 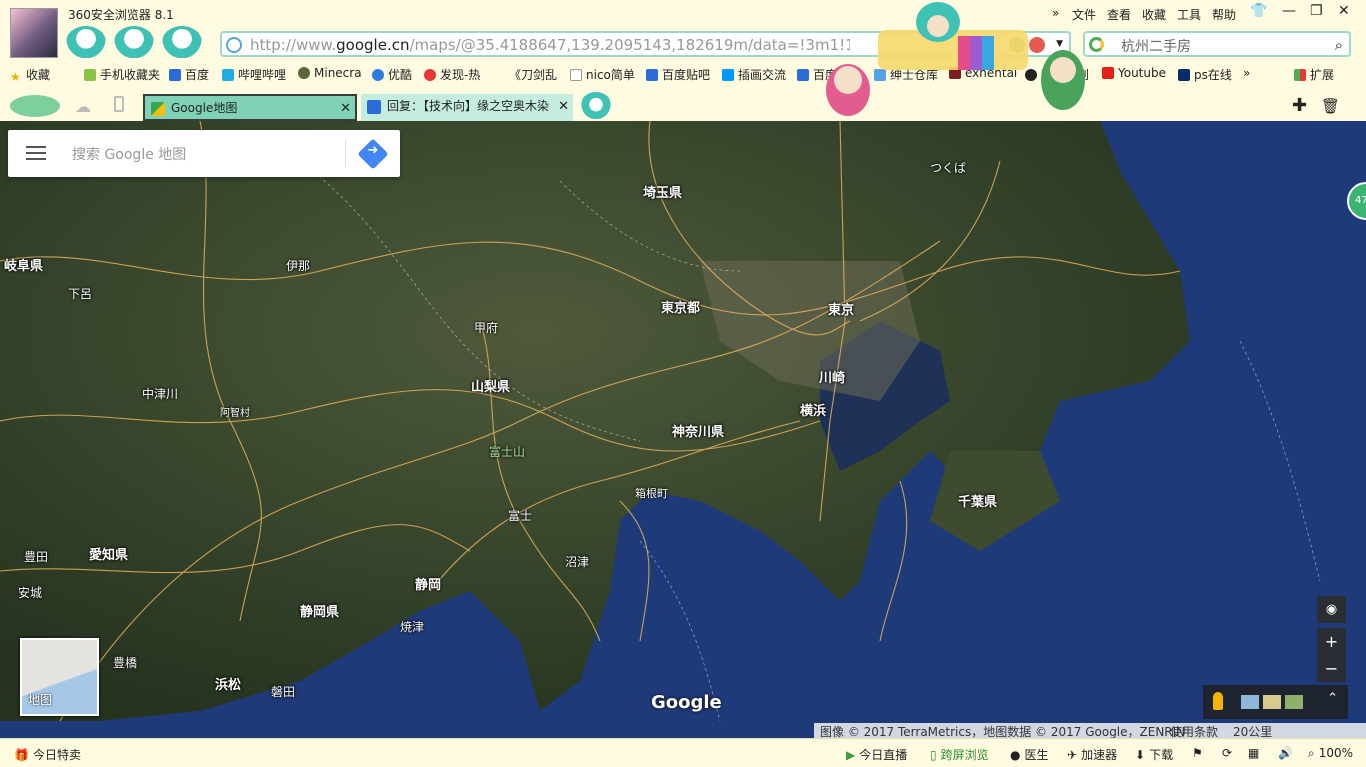 I want to click on bookmark-item: Minecra, so click(x=330, y=73).